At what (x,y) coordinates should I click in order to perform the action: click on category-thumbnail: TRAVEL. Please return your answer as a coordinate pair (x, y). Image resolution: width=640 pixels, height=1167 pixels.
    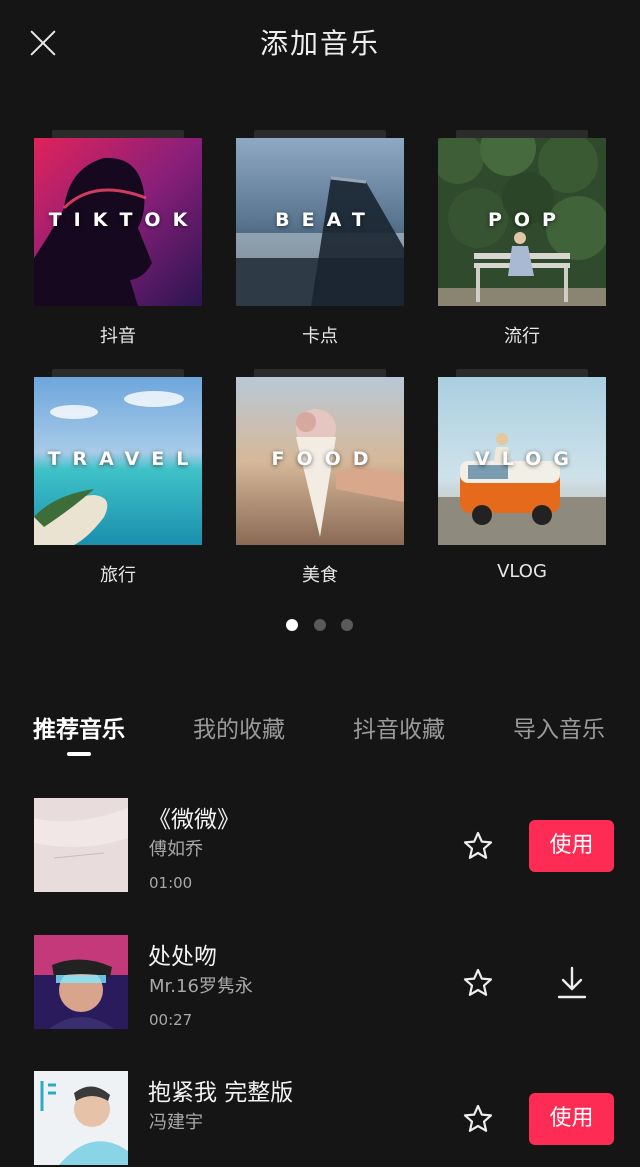
    Looking at the image, I should click on (118, 461).